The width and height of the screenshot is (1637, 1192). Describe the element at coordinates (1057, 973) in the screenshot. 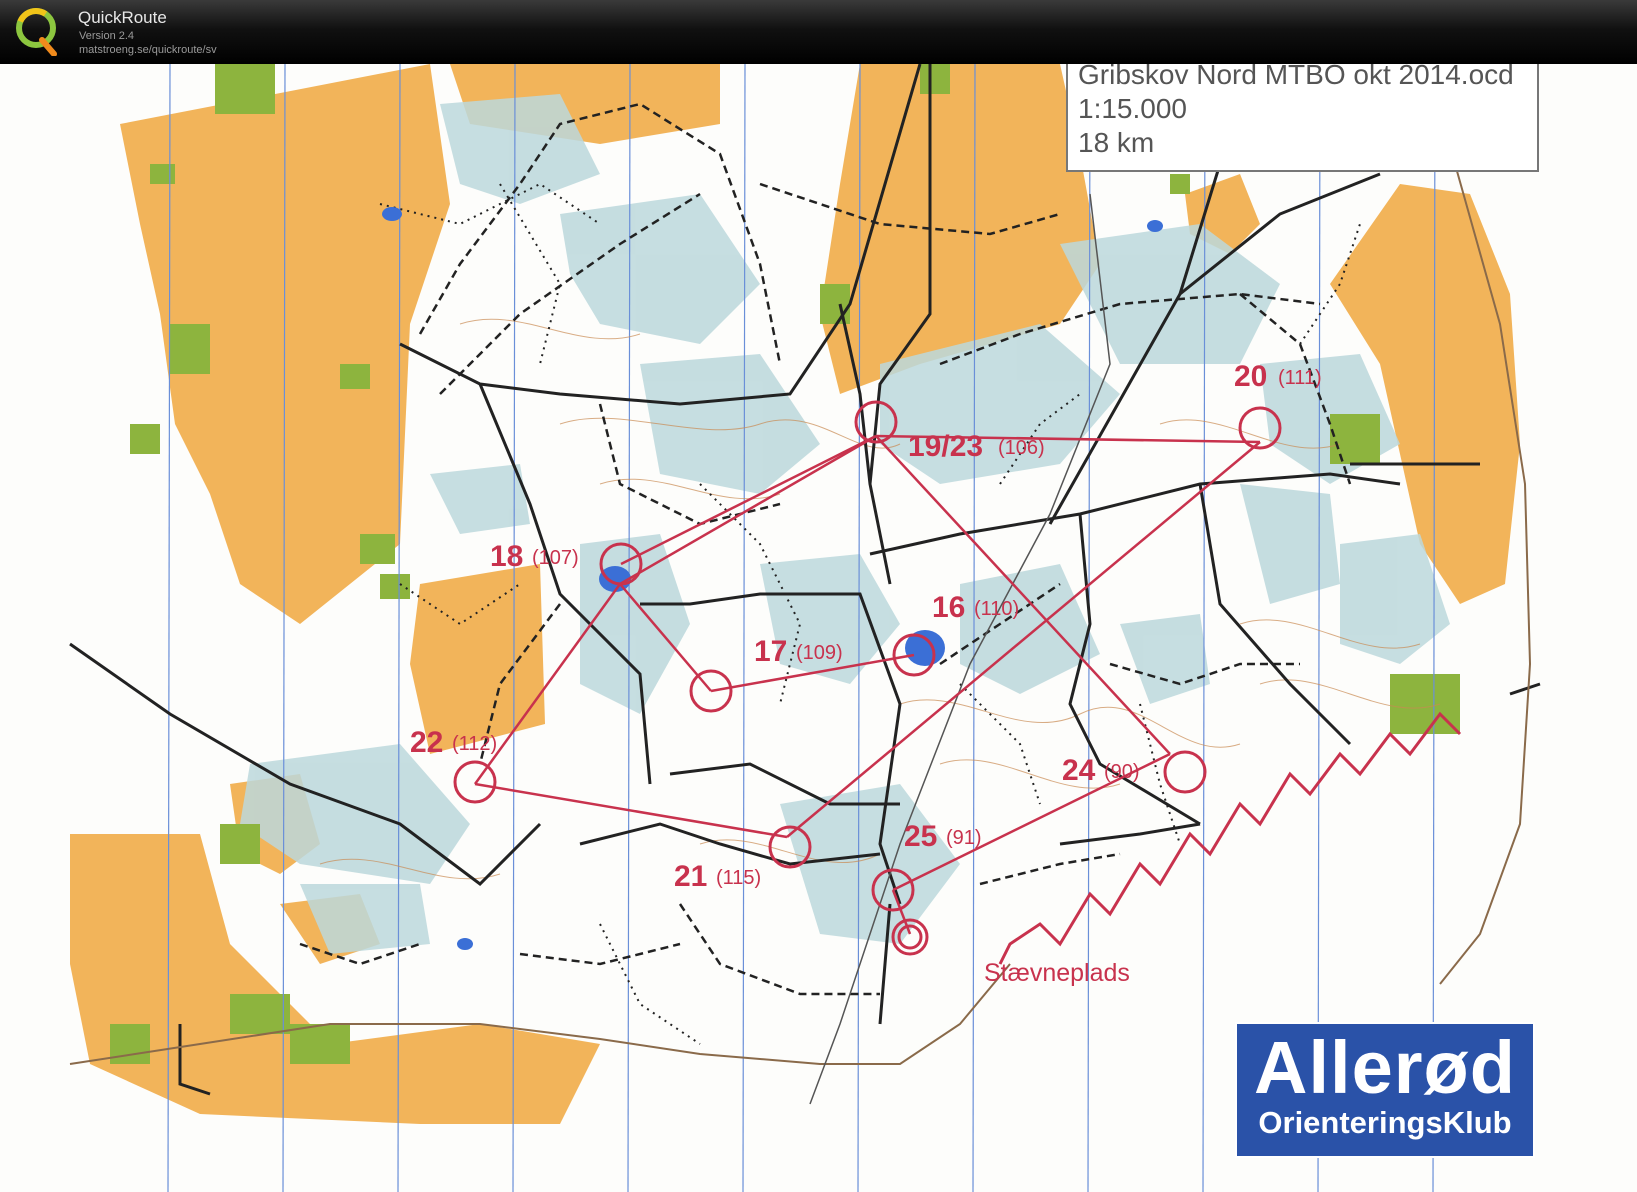

I see `venue-label: Stævneplads` at that location.